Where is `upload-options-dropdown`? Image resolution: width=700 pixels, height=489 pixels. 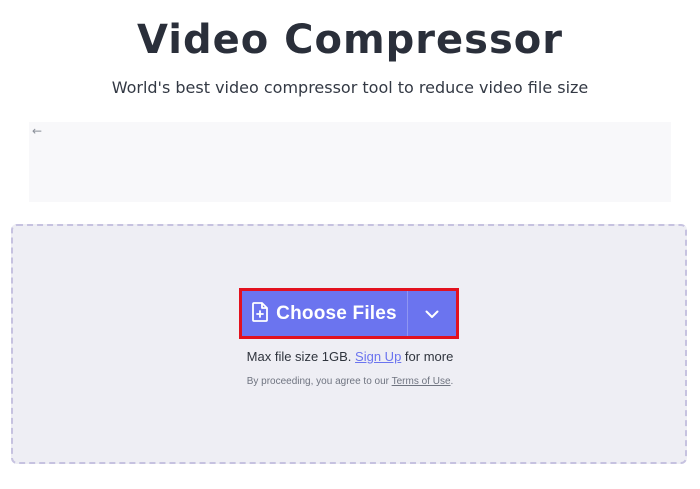 upload-options-dropdown is located at coordinates (432, 313).